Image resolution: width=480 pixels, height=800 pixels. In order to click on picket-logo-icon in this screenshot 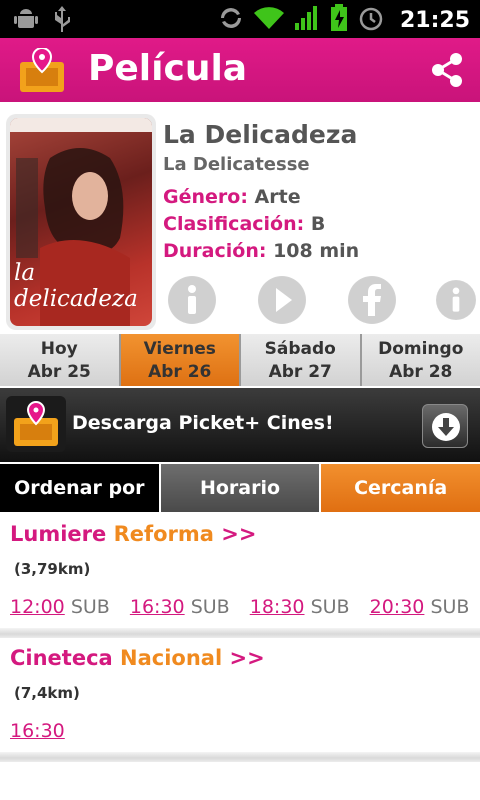, I will do `click(36, 424)`.